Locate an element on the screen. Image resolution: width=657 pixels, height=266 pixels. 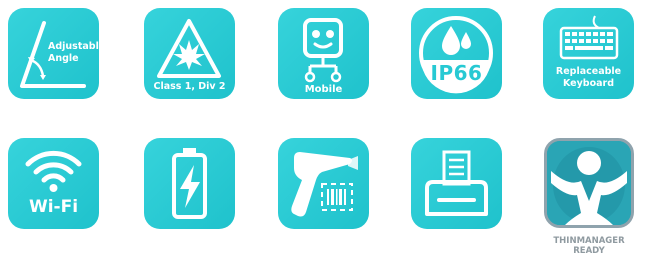
thinmanager-logo is located at coordinates (589, 183).